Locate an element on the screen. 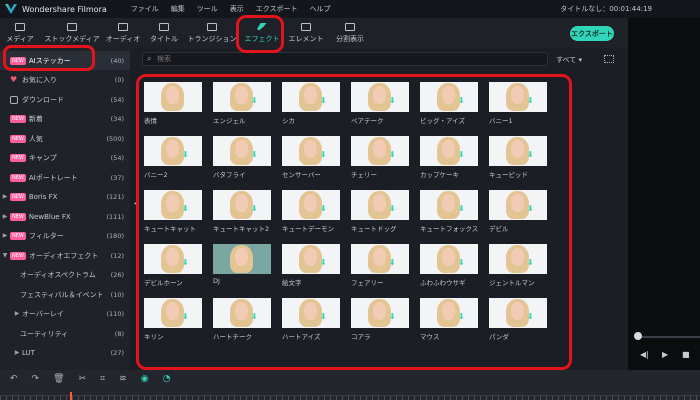 The image size is (700, 400). tab-titles: タイトル is located at coordinates (164, 33).